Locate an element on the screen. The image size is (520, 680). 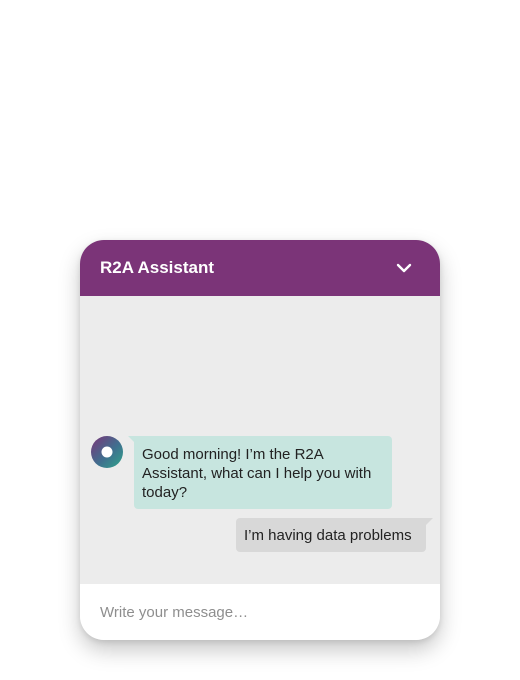
user-bubble-tail is located at coordinates (429, 521).